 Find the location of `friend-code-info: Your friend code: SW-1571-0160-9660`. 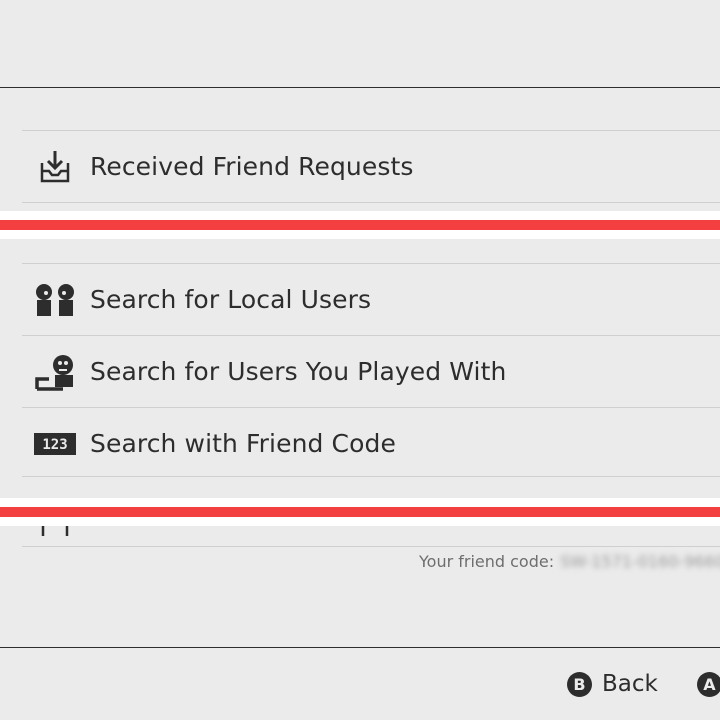

friend-code-info: Your friend code: SW-1571-0160-9660 is located at coordinates (569, 561).